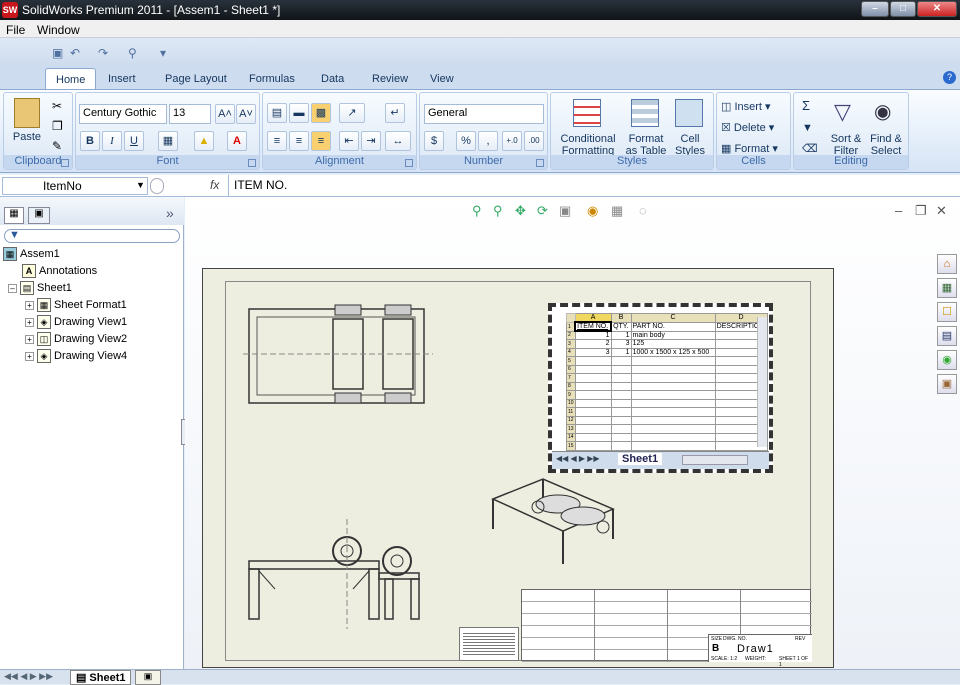  What do you see at coordinates (762, 382) in the screenshot?
I see `vertical-scrollbar` at bounding box center [762, 382].